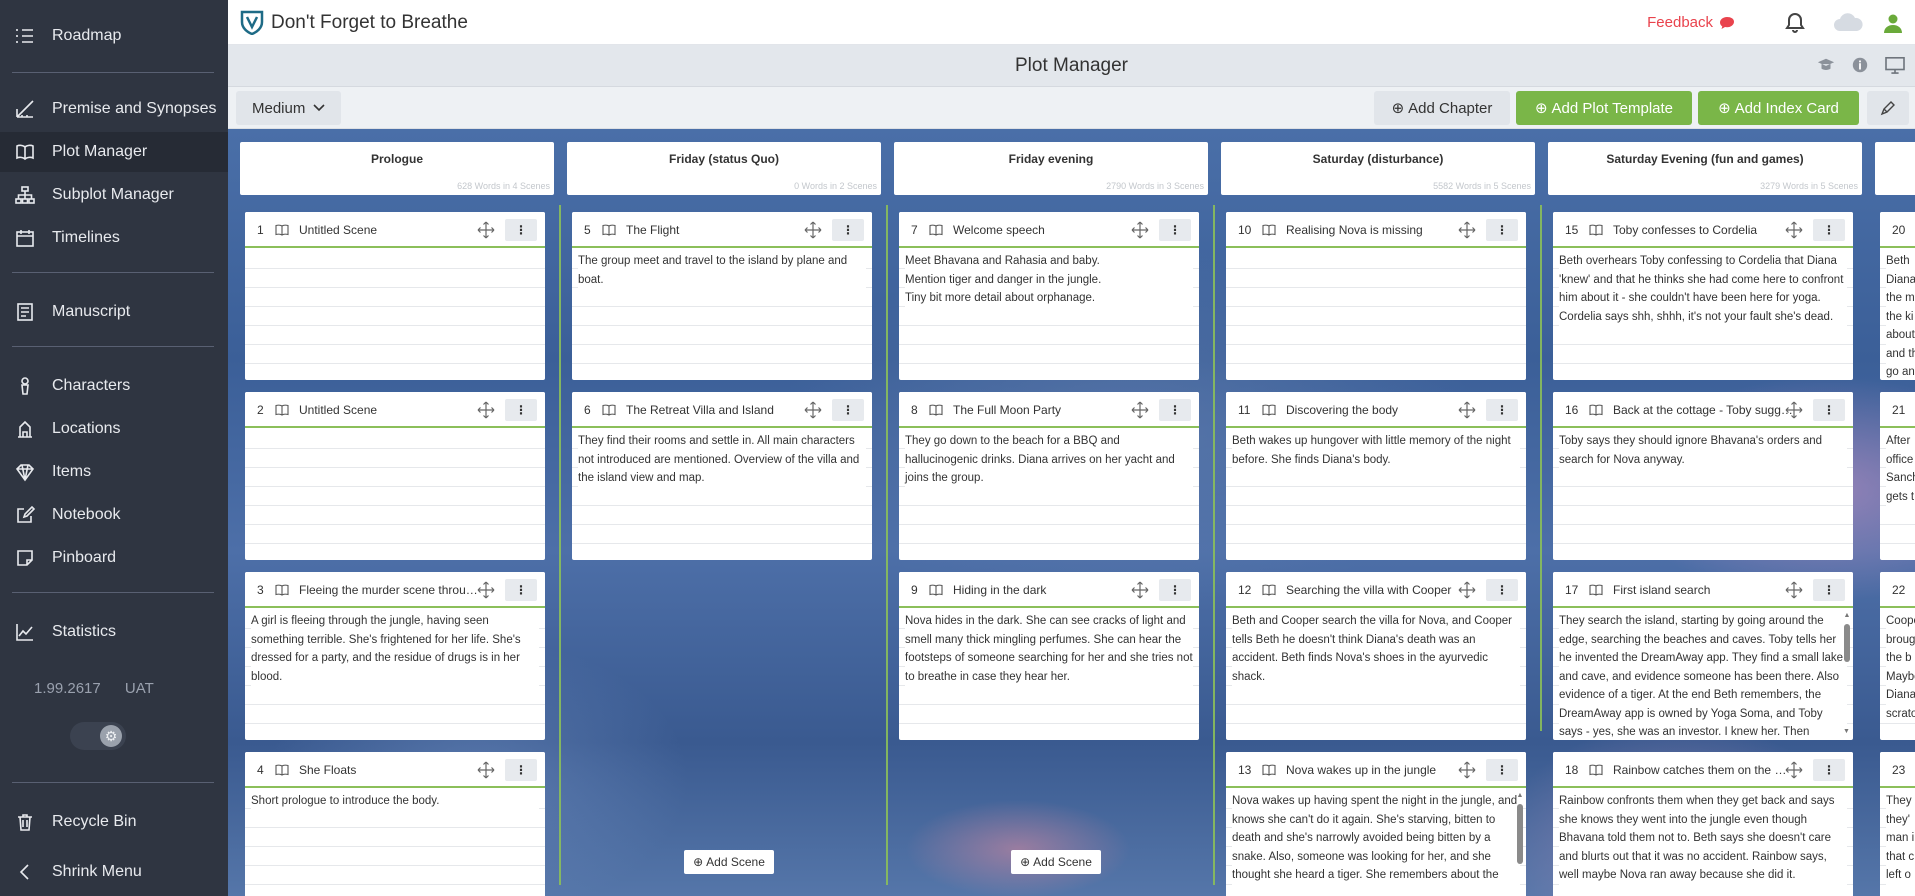 The width and height of the screenshot is (1915, 896). Describe the element at coordinates (1900, 667) in the screenshot. I see `scene-summary: Coope broug the b Maybe Diana scrato` at that location.